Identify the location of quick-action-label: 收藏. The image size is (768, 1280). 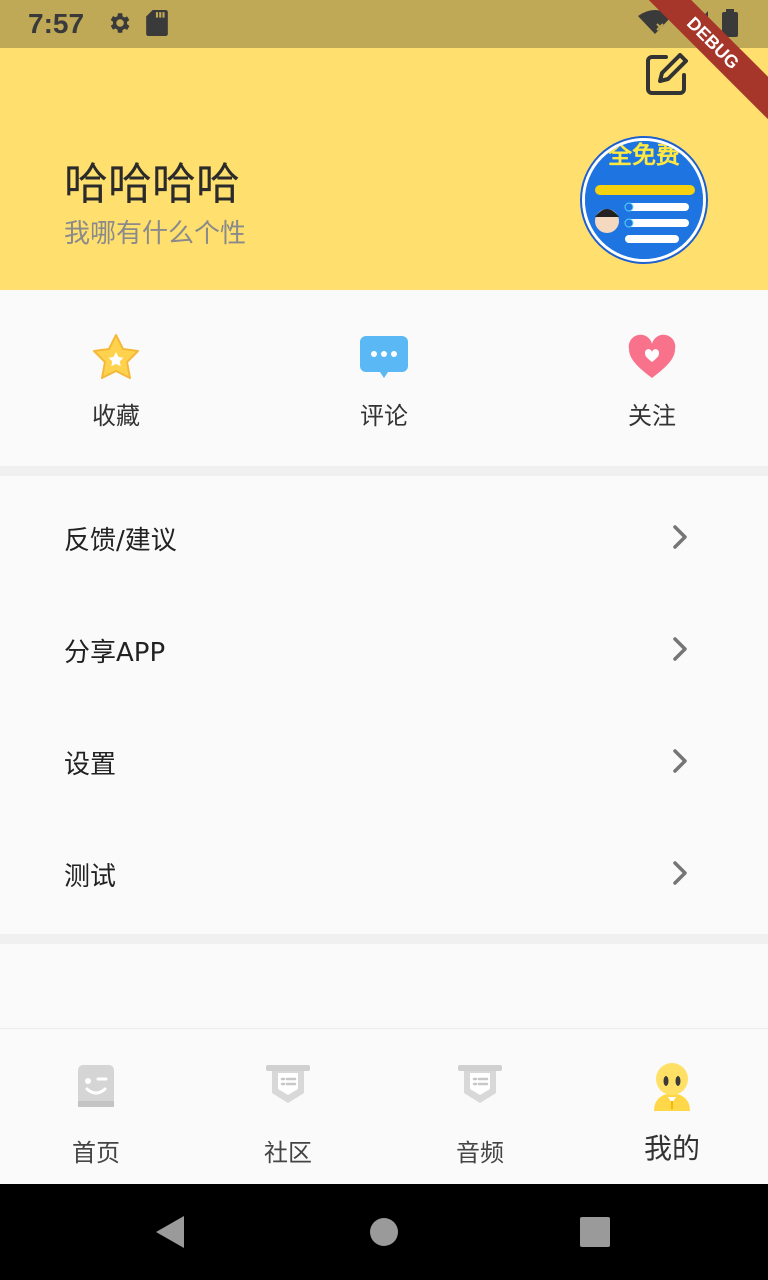
(116, 416).